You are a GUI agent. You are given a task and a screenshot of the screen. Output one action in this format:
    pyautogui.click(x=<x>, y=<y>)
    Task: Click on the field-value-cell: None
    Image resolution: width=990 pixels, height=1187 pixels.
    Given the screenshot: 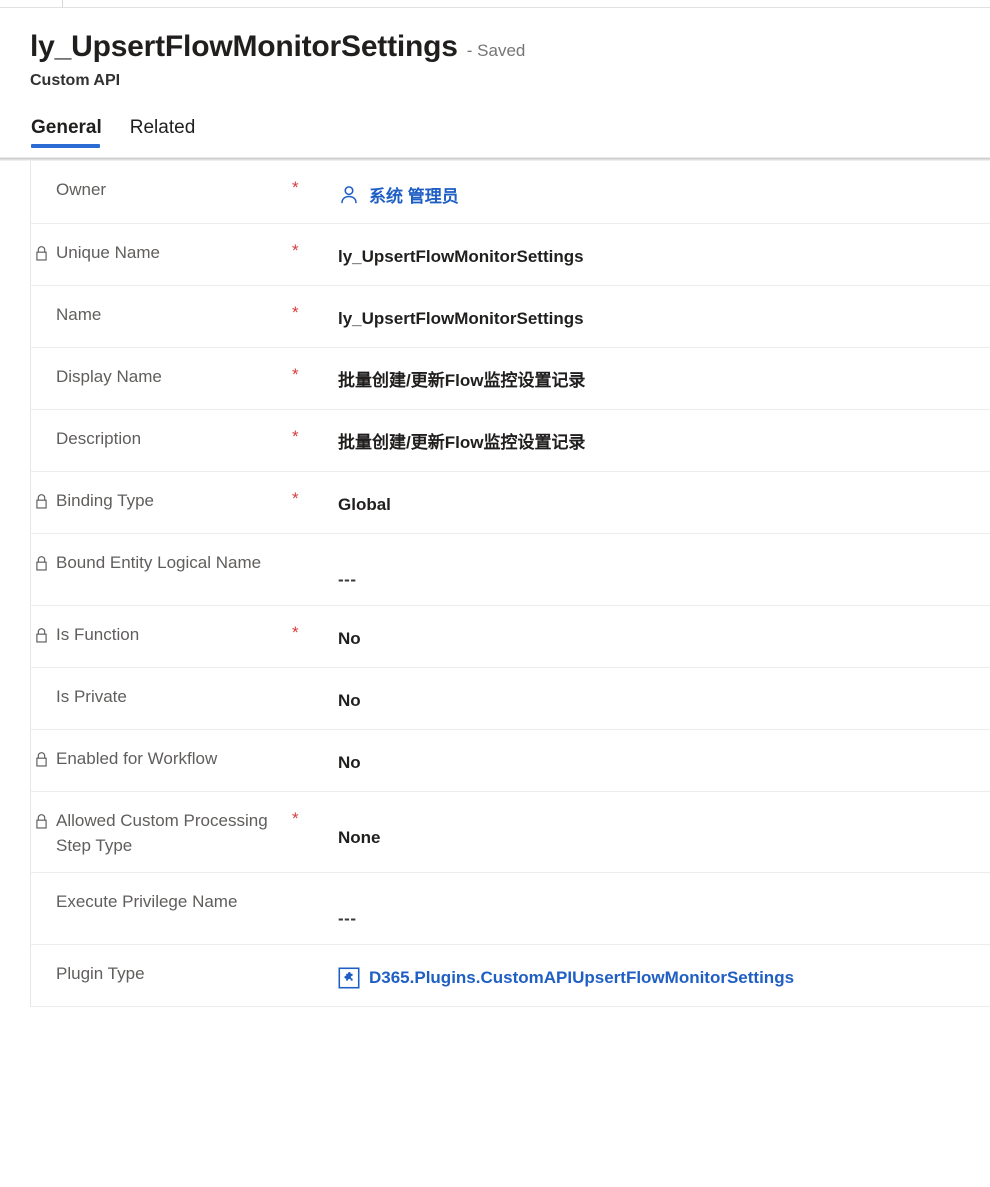 What is the action you would take?
    pyautogui.click(x=664, y=829)
    